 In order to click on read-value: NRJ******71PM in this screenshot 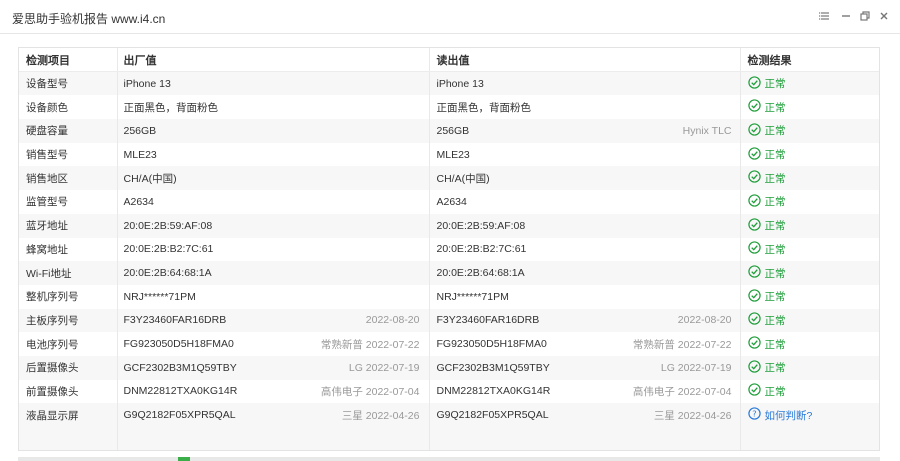, I will do `click(472, 296)`.